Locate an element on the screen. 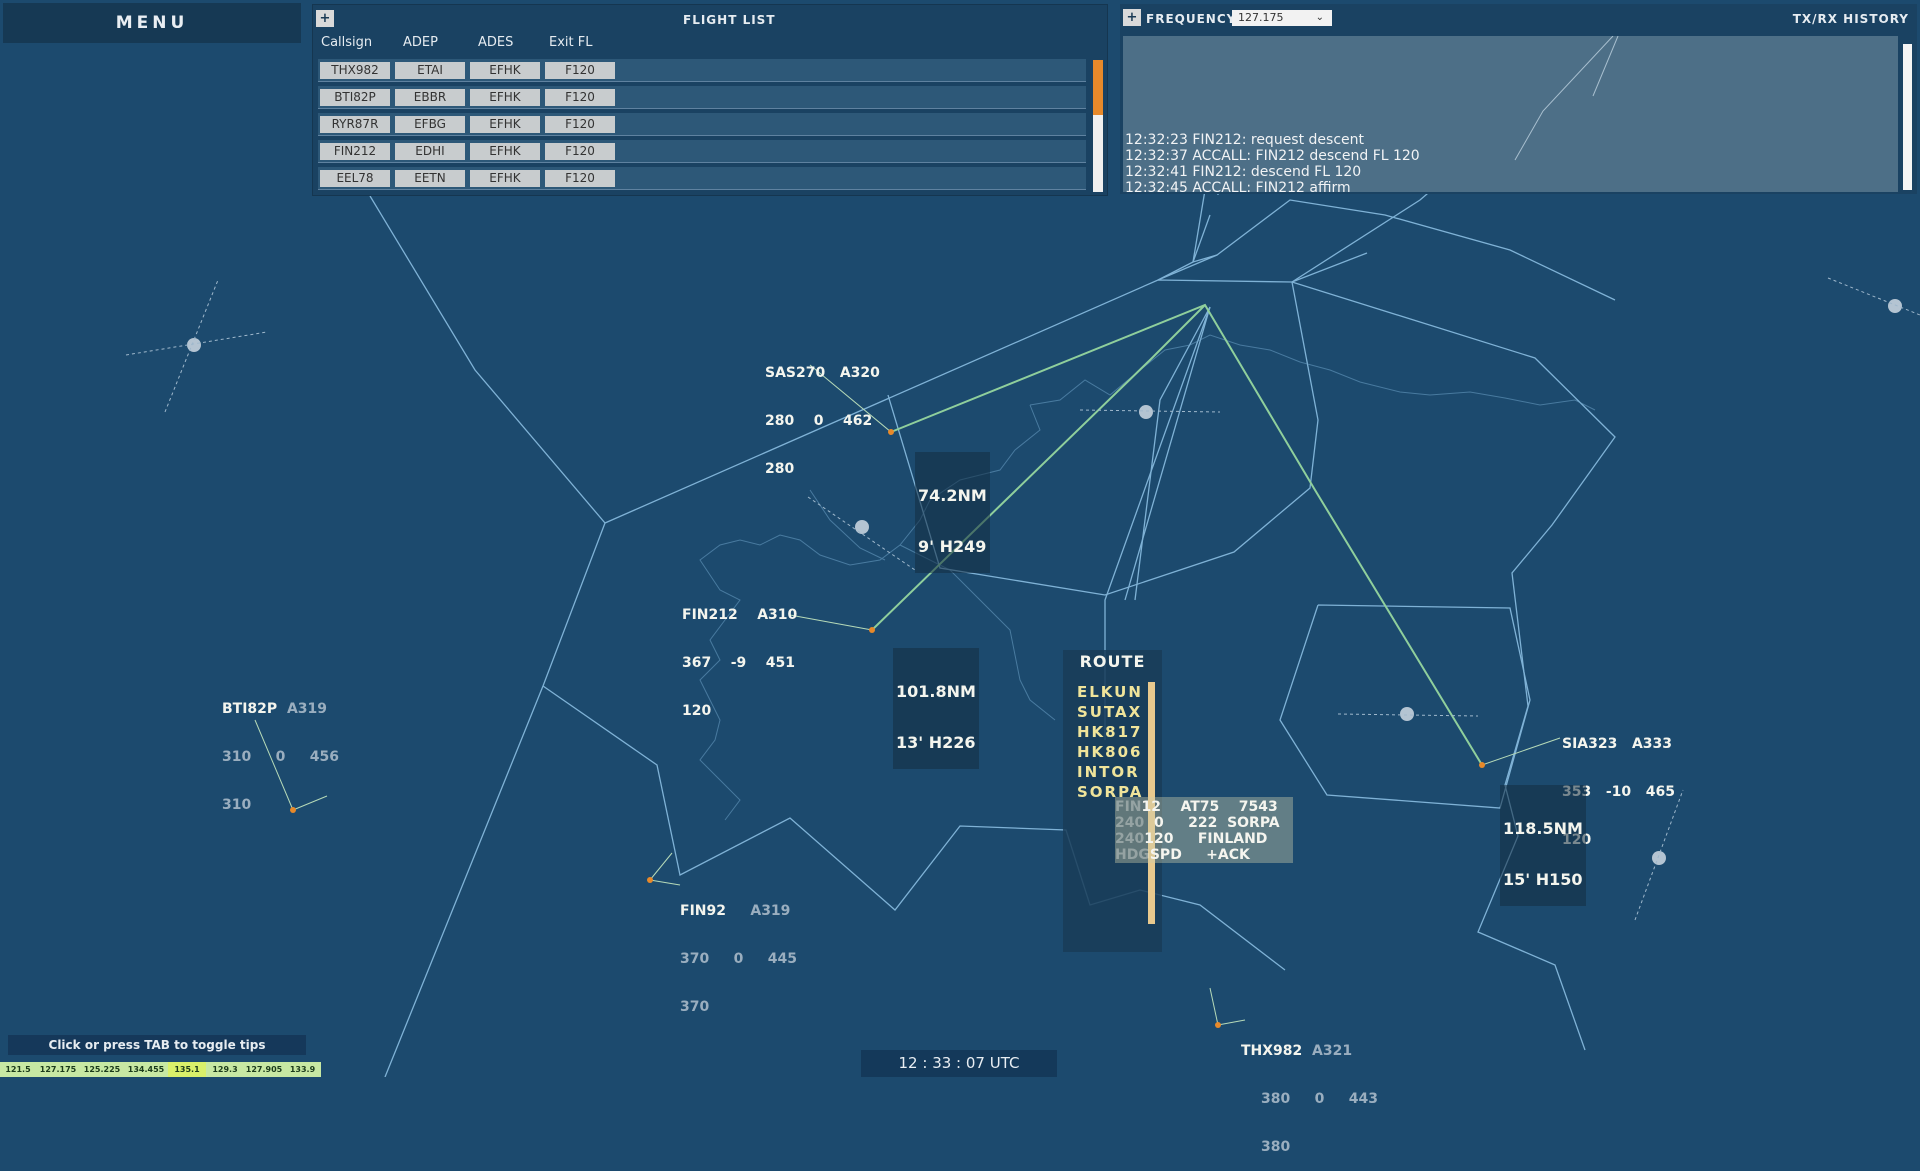 This screenshot has height=1171, width=1920. label-line: FIN212 A310 is located at coordinates (740, 615).